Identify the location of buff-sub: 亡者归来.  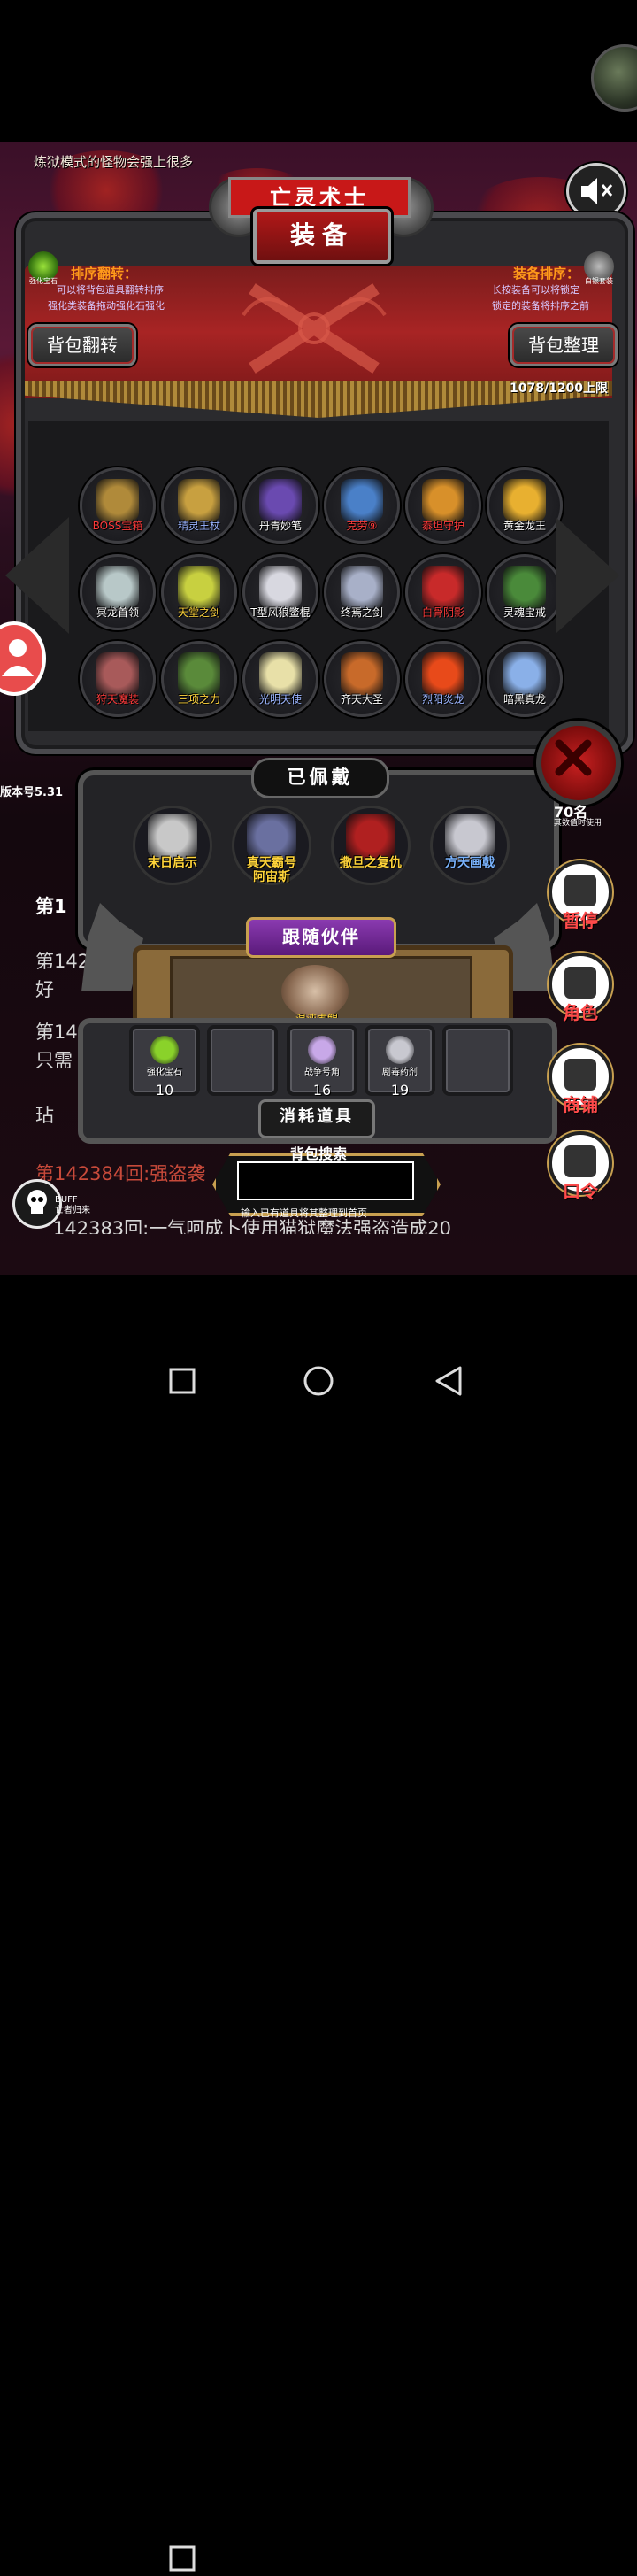
(72, 1210).